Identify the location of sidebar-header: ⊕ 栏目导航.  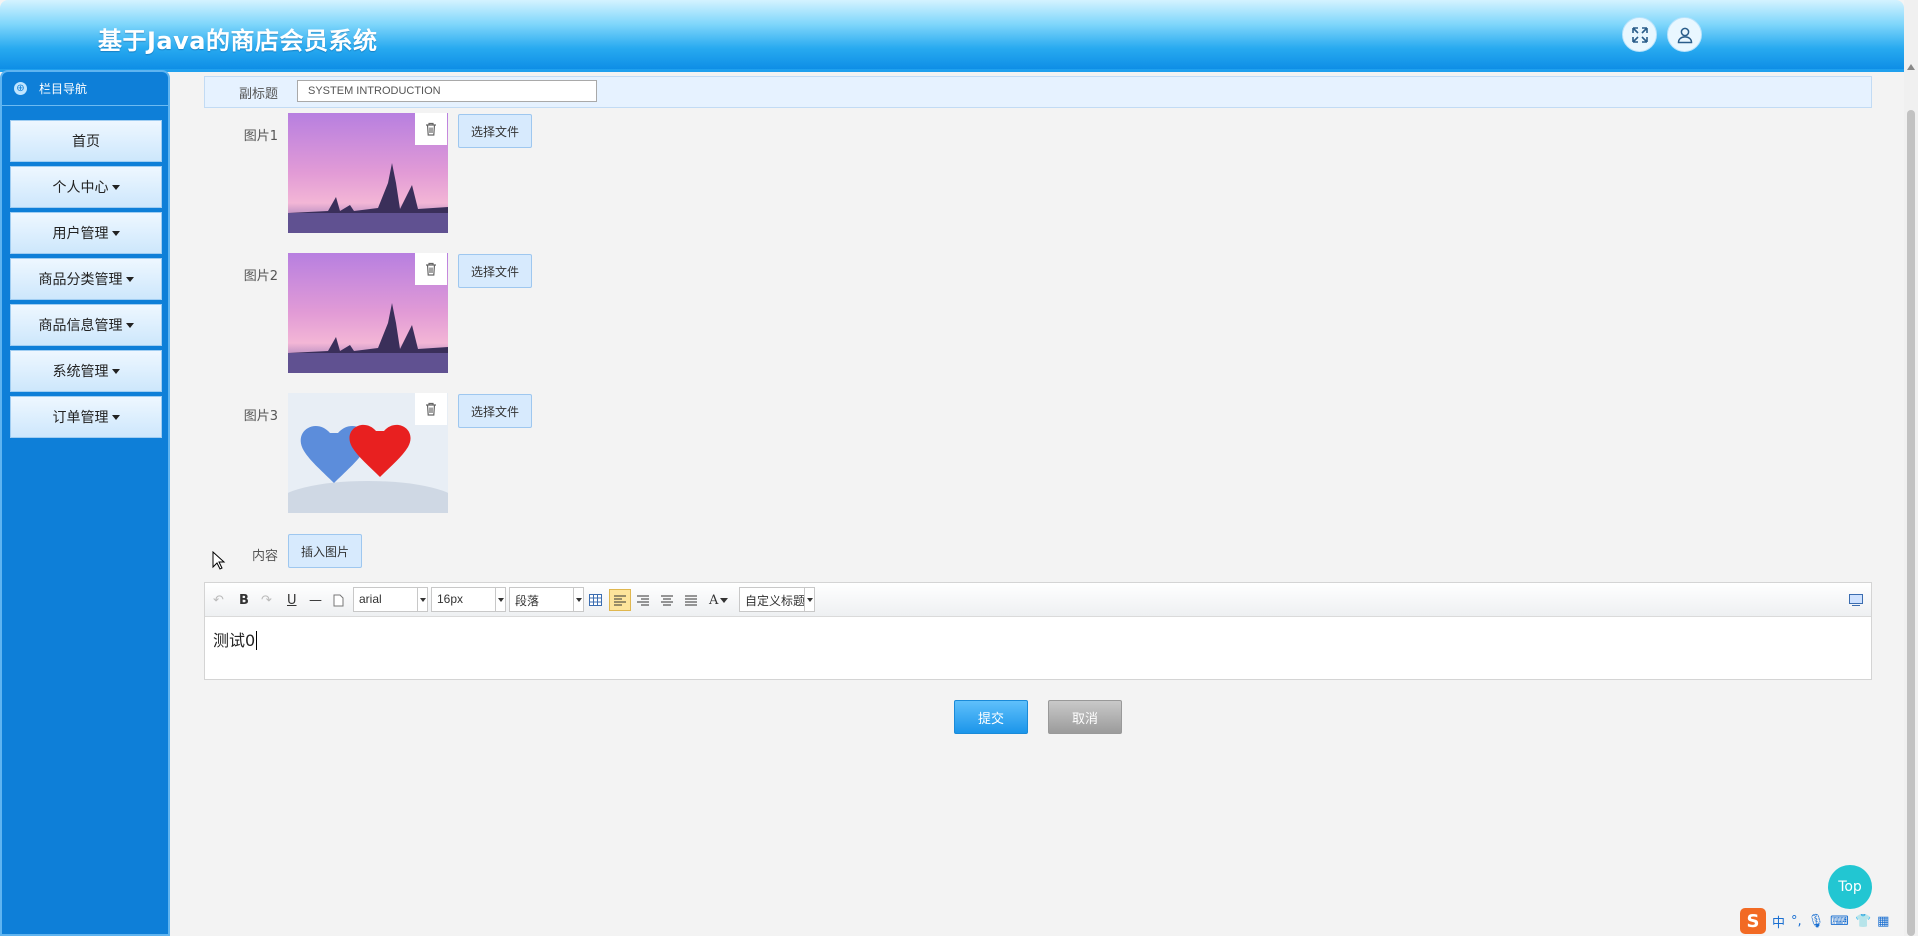
(85, 89).